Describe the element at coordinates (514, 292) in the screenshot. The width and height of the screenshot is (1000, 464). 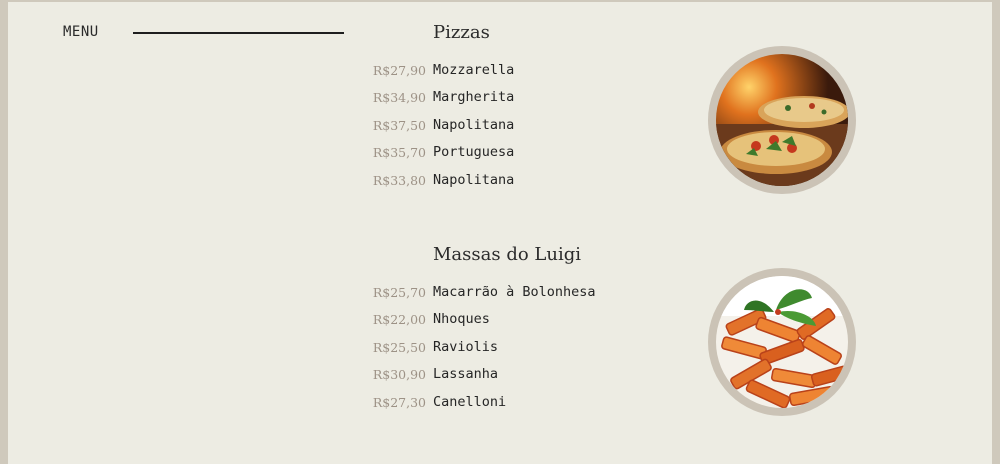
I see `item-name: Macarrão à Bolonhesa` at that location.